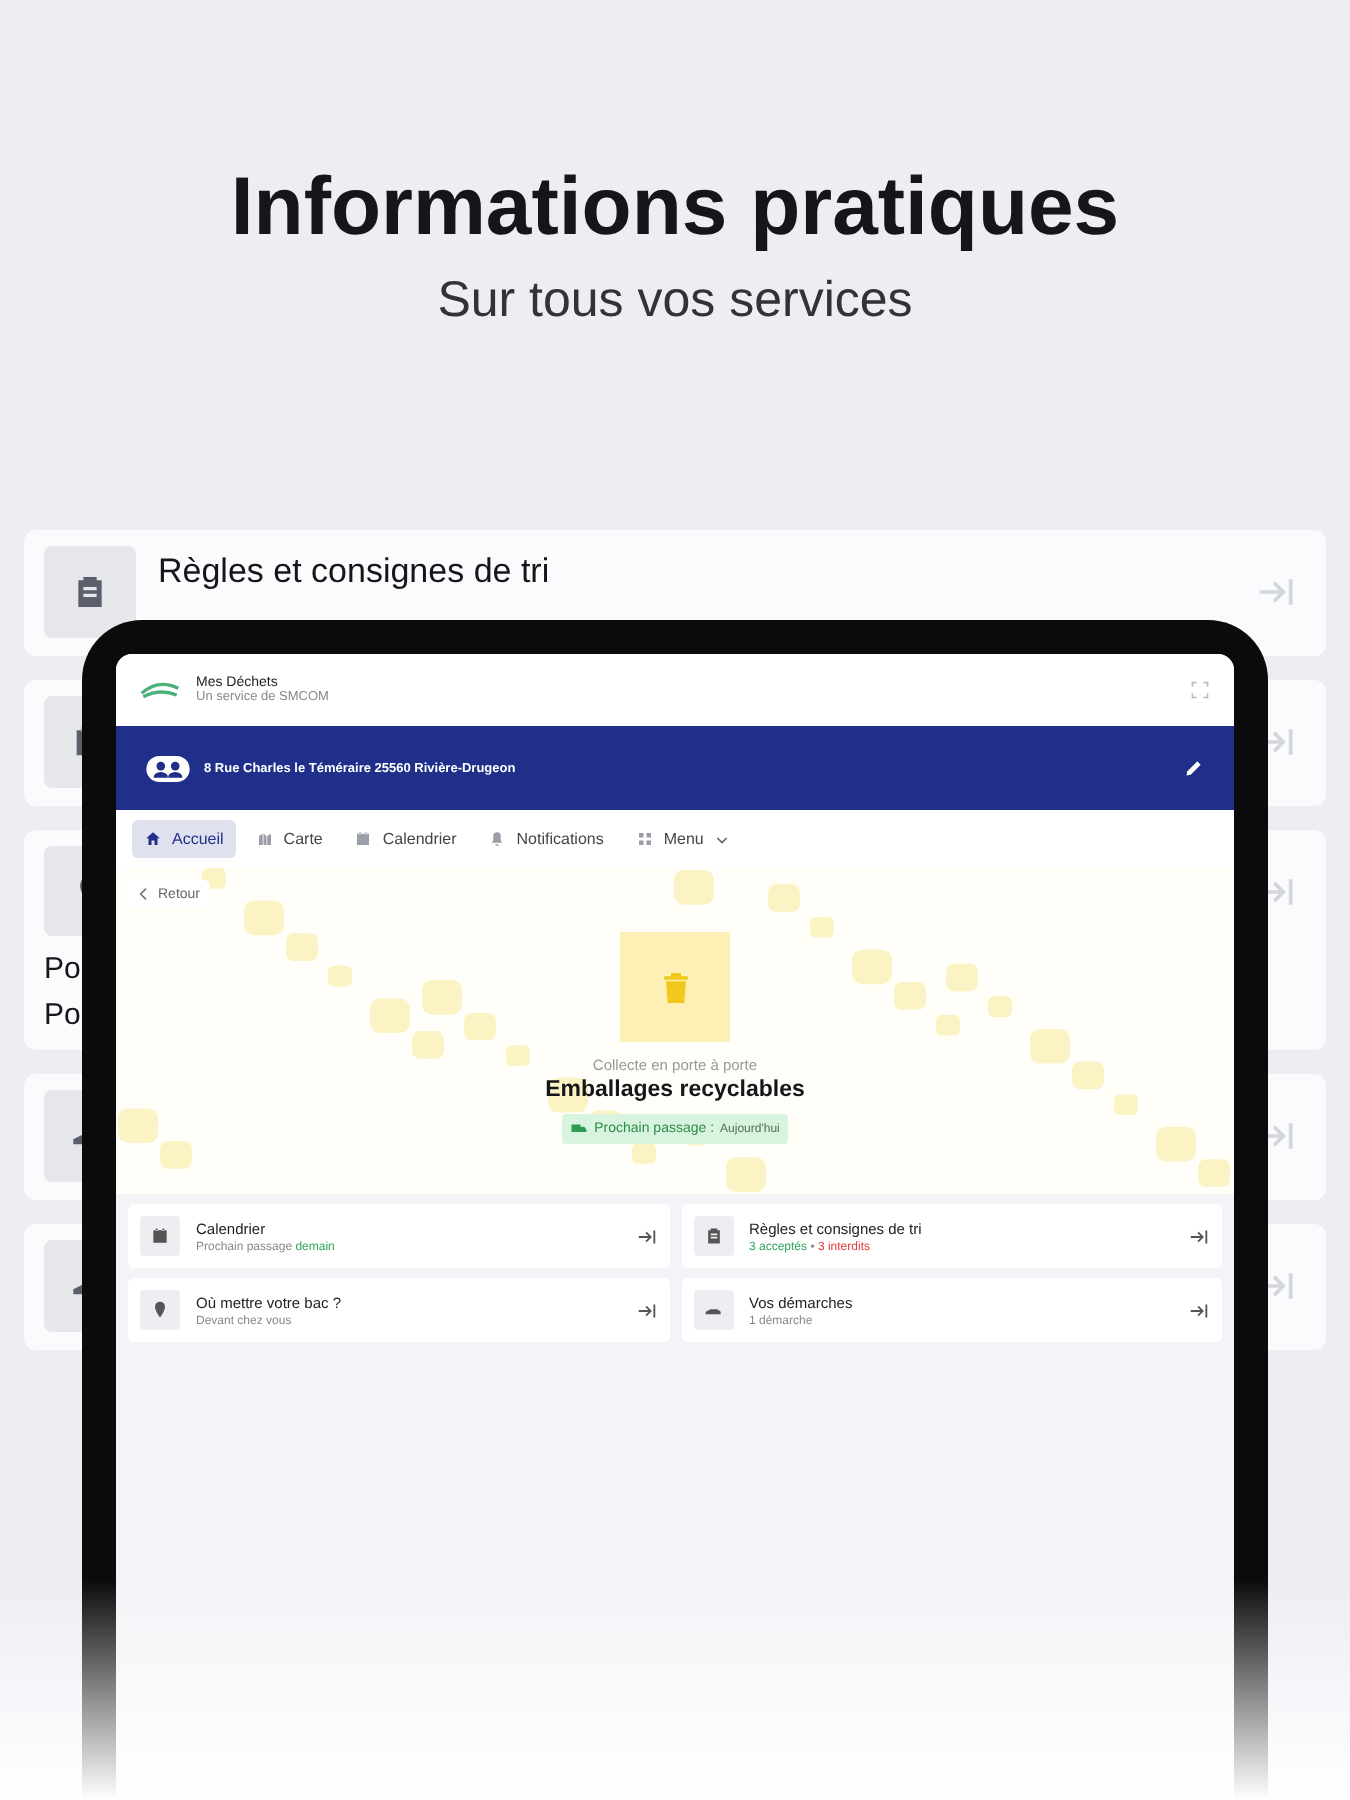 The height and width of the screenshot is (1800, 1350). I want to click on card-title: Règles et consignes de tri, so click(354, 572).